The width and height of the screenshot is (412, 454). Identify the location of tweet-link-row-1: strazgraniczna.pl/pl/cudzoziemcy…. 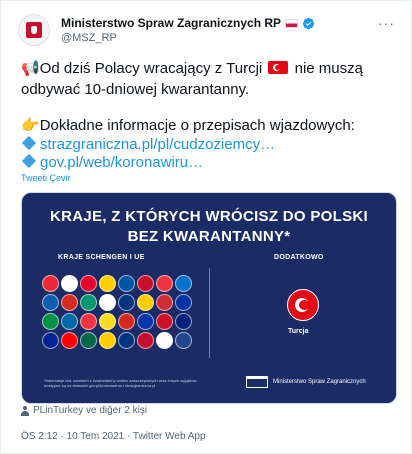
(209, 144).